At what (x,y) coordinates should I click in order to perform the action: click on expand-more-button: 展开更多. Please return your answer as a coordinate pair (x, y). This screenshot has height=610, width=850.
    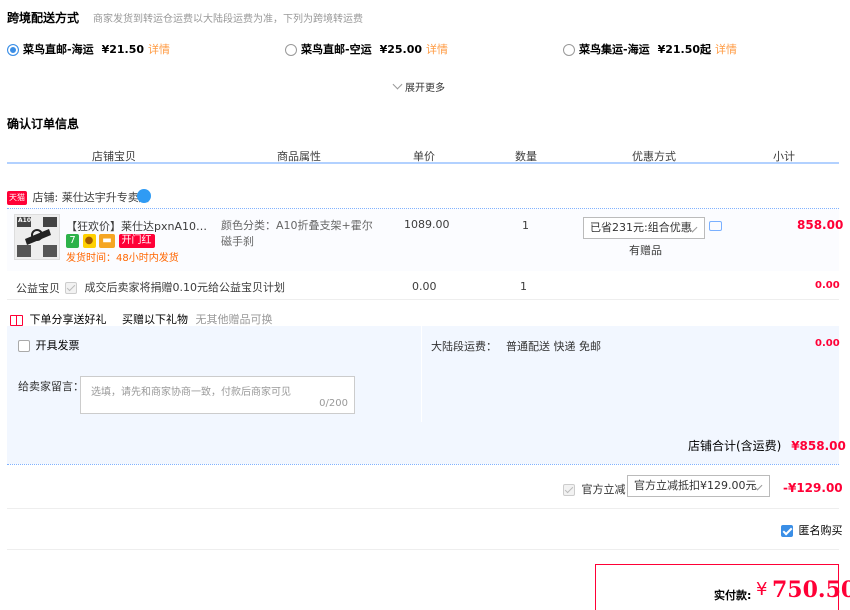
    Looking at the image, I should click on (418, 86).